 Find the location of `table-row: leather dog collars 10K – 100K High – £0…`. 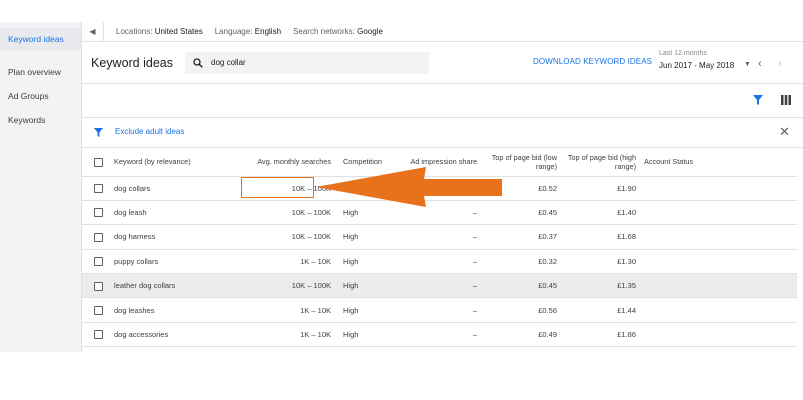

table-row: leather dog collars 10K – 100K High – £0… is located at coordinates (439, 286).